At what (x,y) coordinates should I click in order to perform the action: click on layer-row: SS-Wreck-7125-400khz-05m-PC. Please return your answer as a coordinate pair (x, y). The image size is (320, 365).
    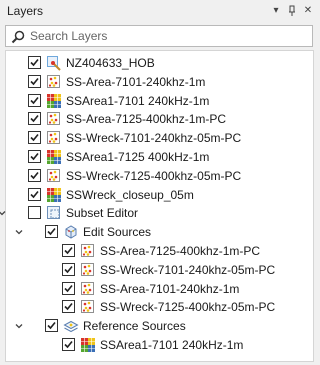
    Looking at the image, I should click on (159, 176).